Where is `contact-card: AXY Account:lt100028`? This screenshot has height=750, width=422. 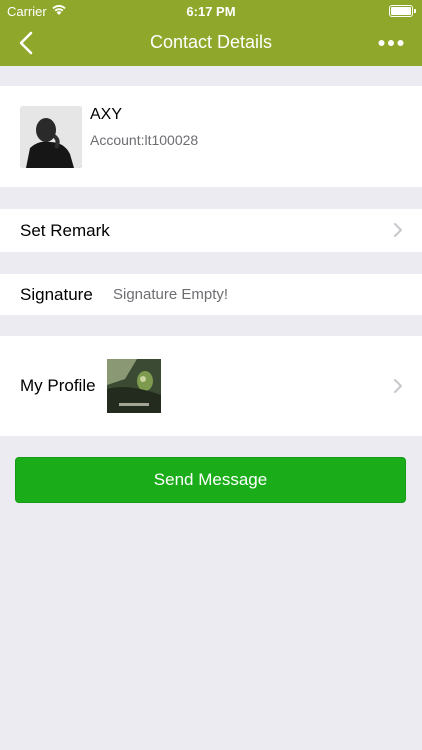 contact-card: AXY Account:lt100028 is located at coordinates (211, 136).